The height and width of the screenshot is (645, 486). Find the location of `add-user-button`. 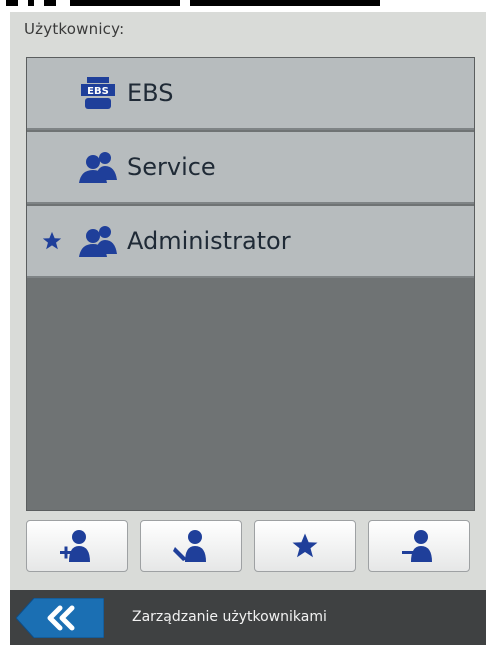

add-user-button is located at coordinates (77, 546).